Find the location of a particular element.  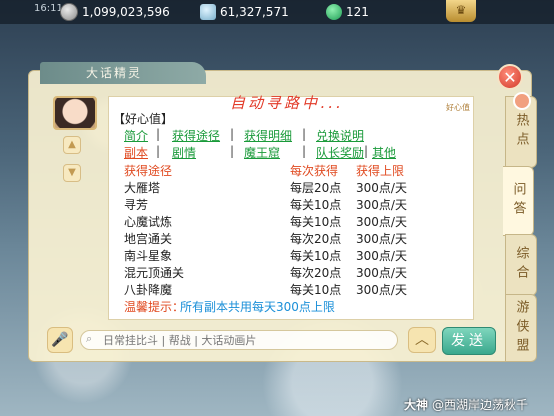

table-cell: 大雁塔 is located at coordinates (142, 188).